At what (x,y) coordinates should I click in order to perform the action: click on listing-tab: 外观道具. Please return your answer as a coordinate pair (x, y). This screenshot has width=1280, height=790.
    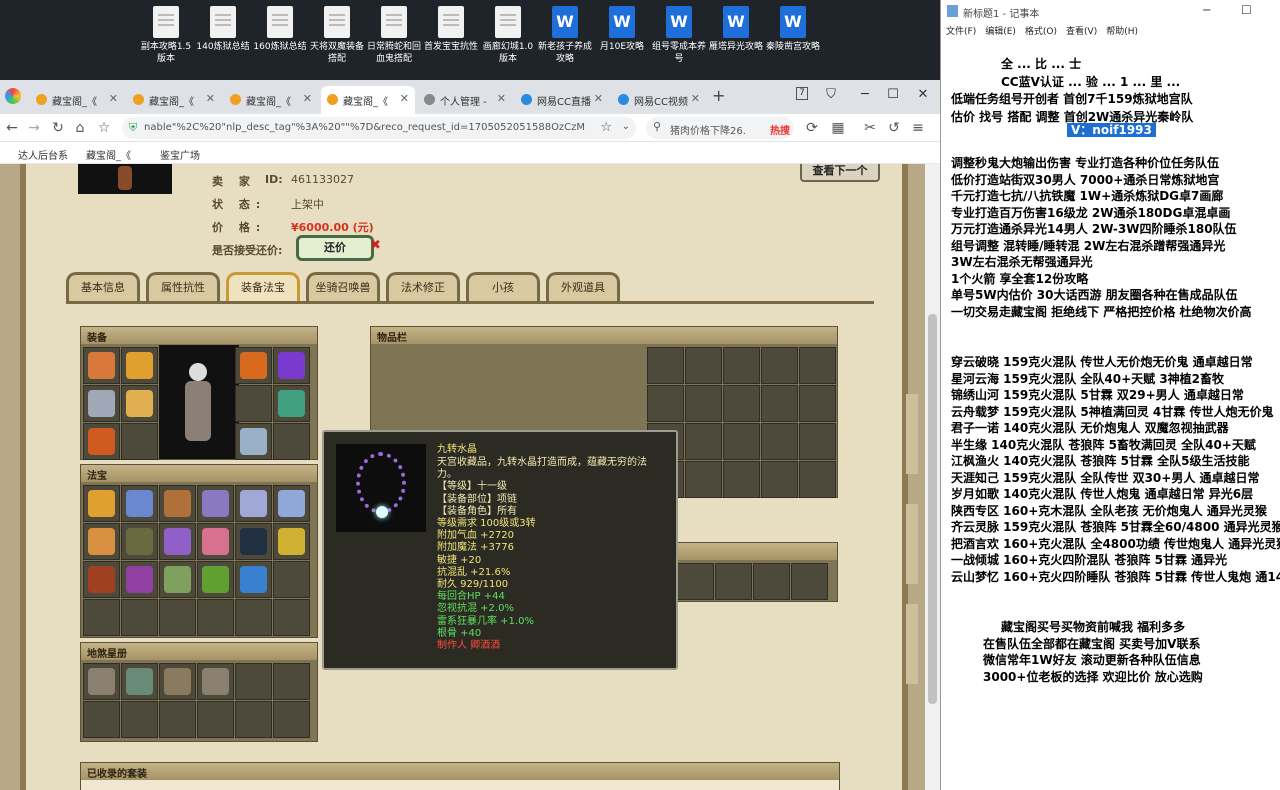
    Looking at the image, I should click on (583, 287).